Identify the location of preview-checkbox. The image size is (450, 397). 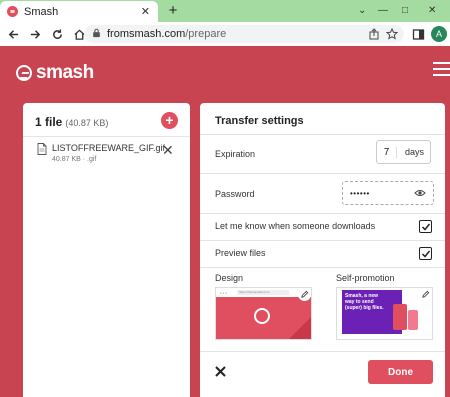
(425, 253).